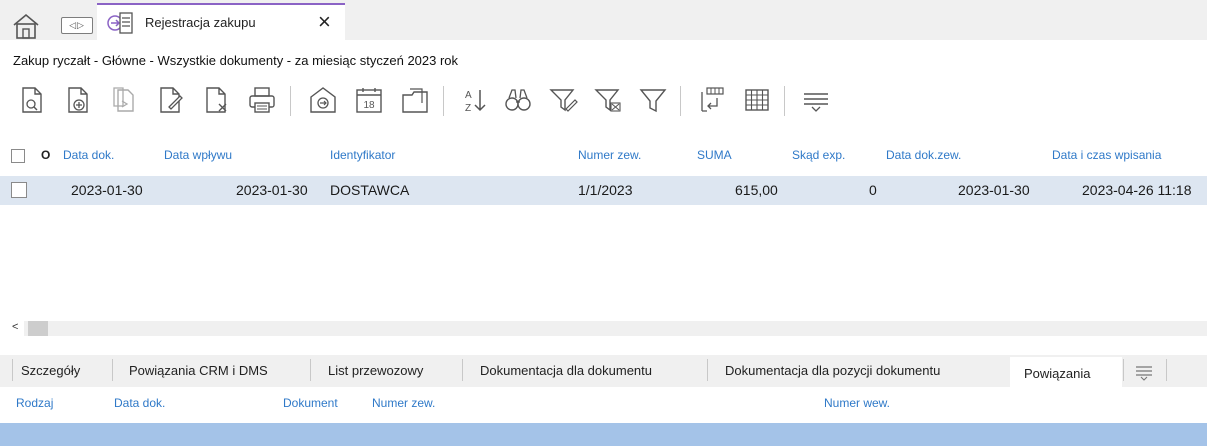 The height and width of the screenshot is (446, 1207). I want to click on cell-numer-zew: 1/1/2023, so click(605, 190).